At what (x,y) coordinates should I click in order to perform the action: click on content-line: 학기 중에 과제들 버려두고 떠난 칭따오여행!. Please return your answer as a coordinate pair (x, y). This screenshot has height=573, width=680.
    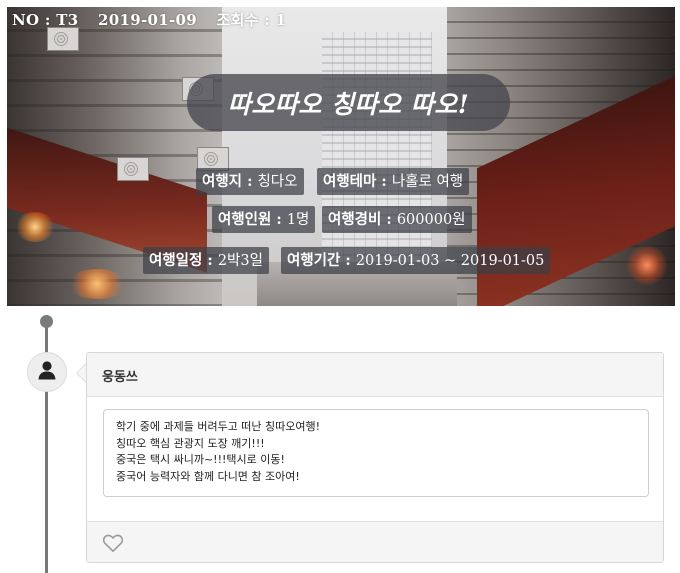
    Looking at the image, I should click on (218, 426).